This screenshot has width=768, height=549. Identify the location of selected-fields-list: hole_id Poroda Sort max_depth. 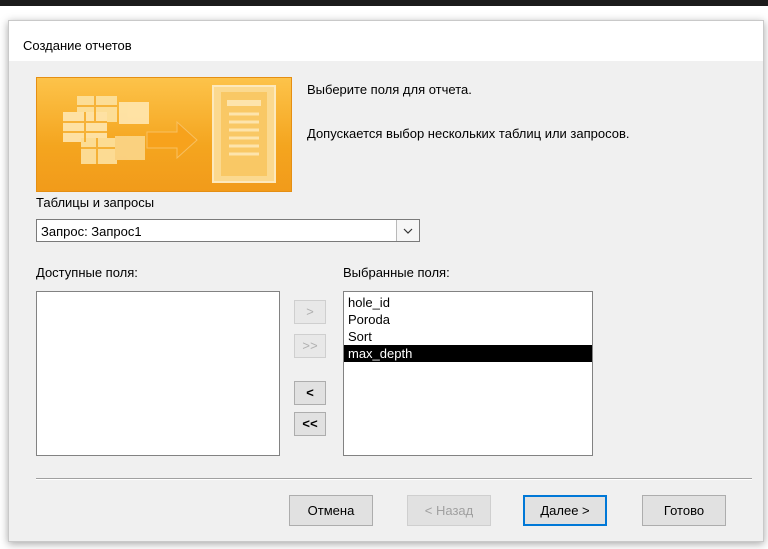
(468, 373).